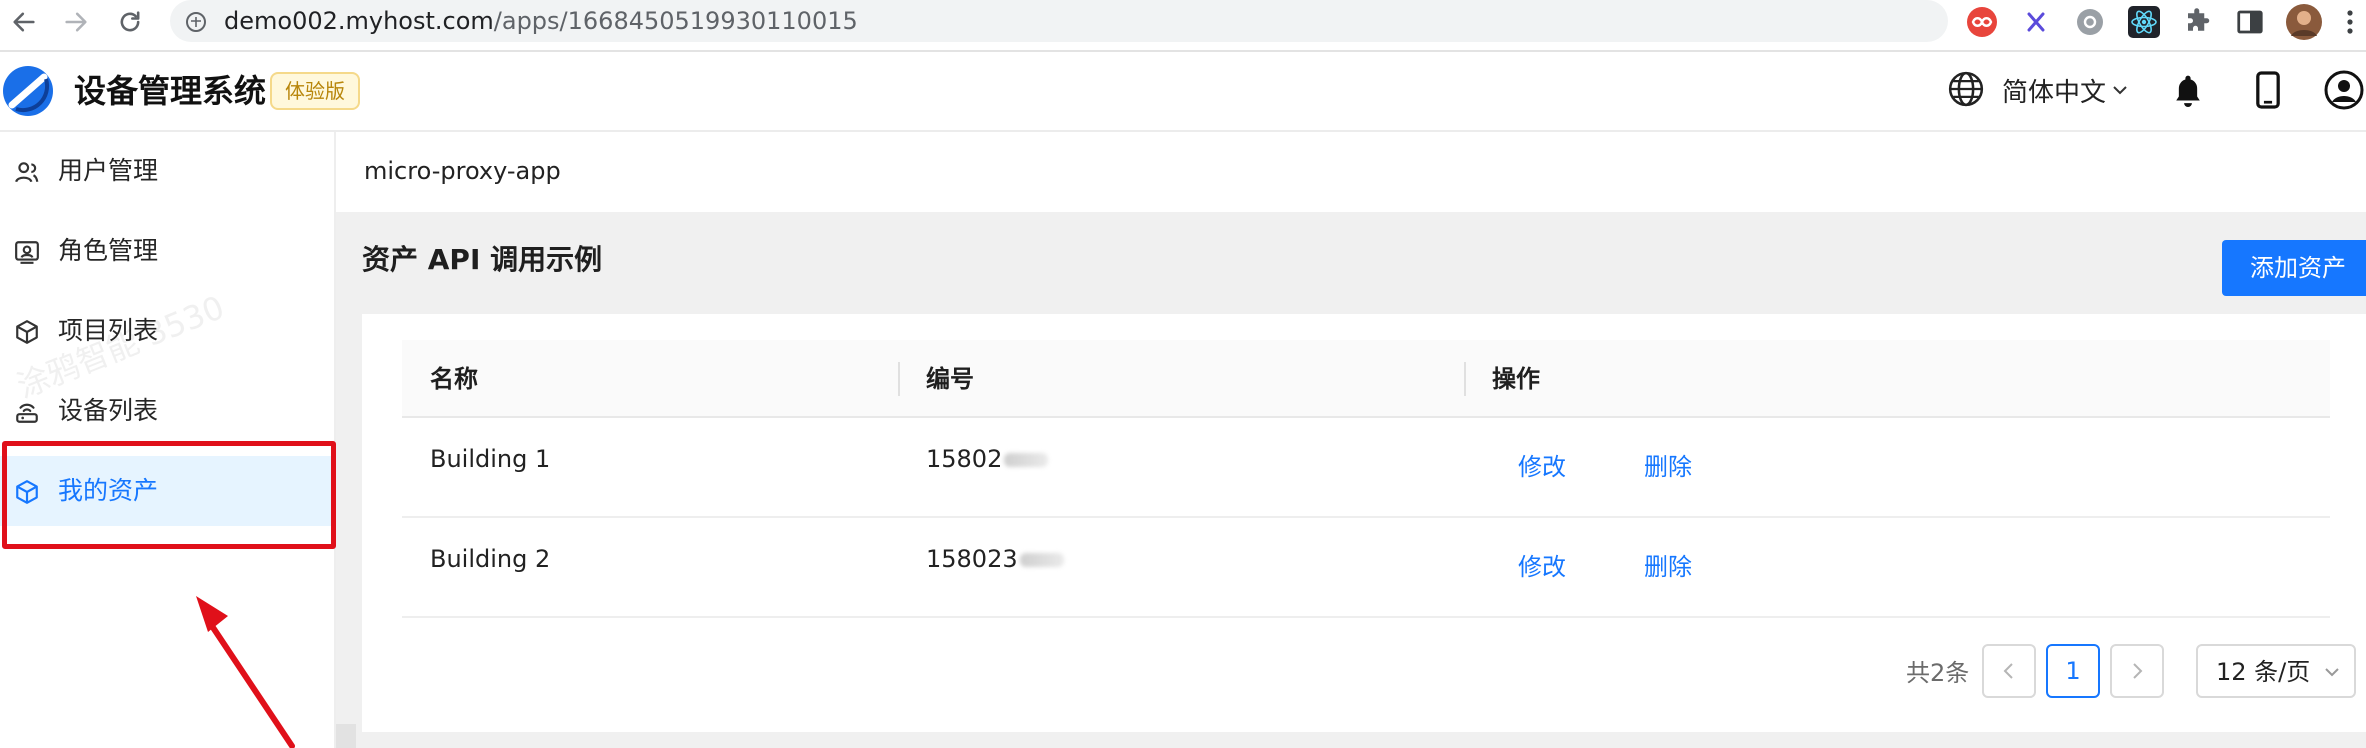 The image size is (2366, 748). I want to click on app-title: 设备管理系统, so click(170, 91).